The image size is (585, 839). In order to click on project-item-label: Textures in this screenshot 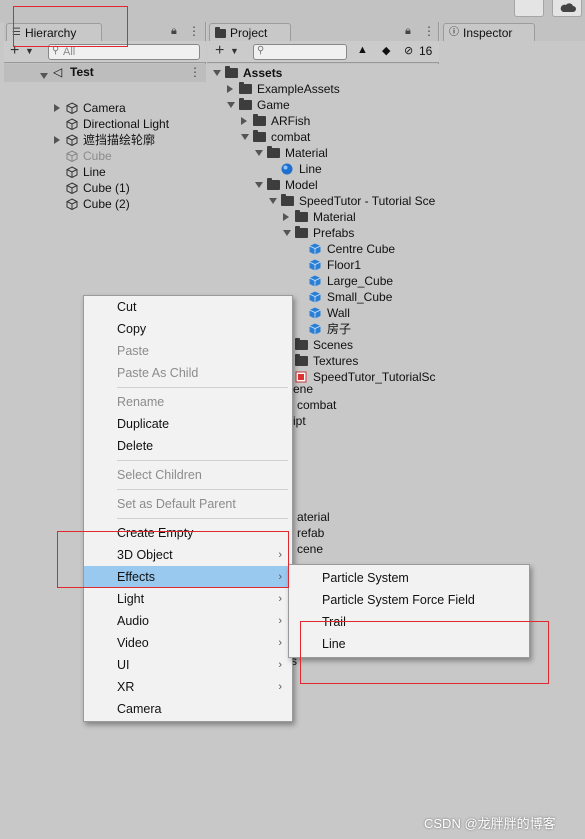, I will do `click(336, 361)`.